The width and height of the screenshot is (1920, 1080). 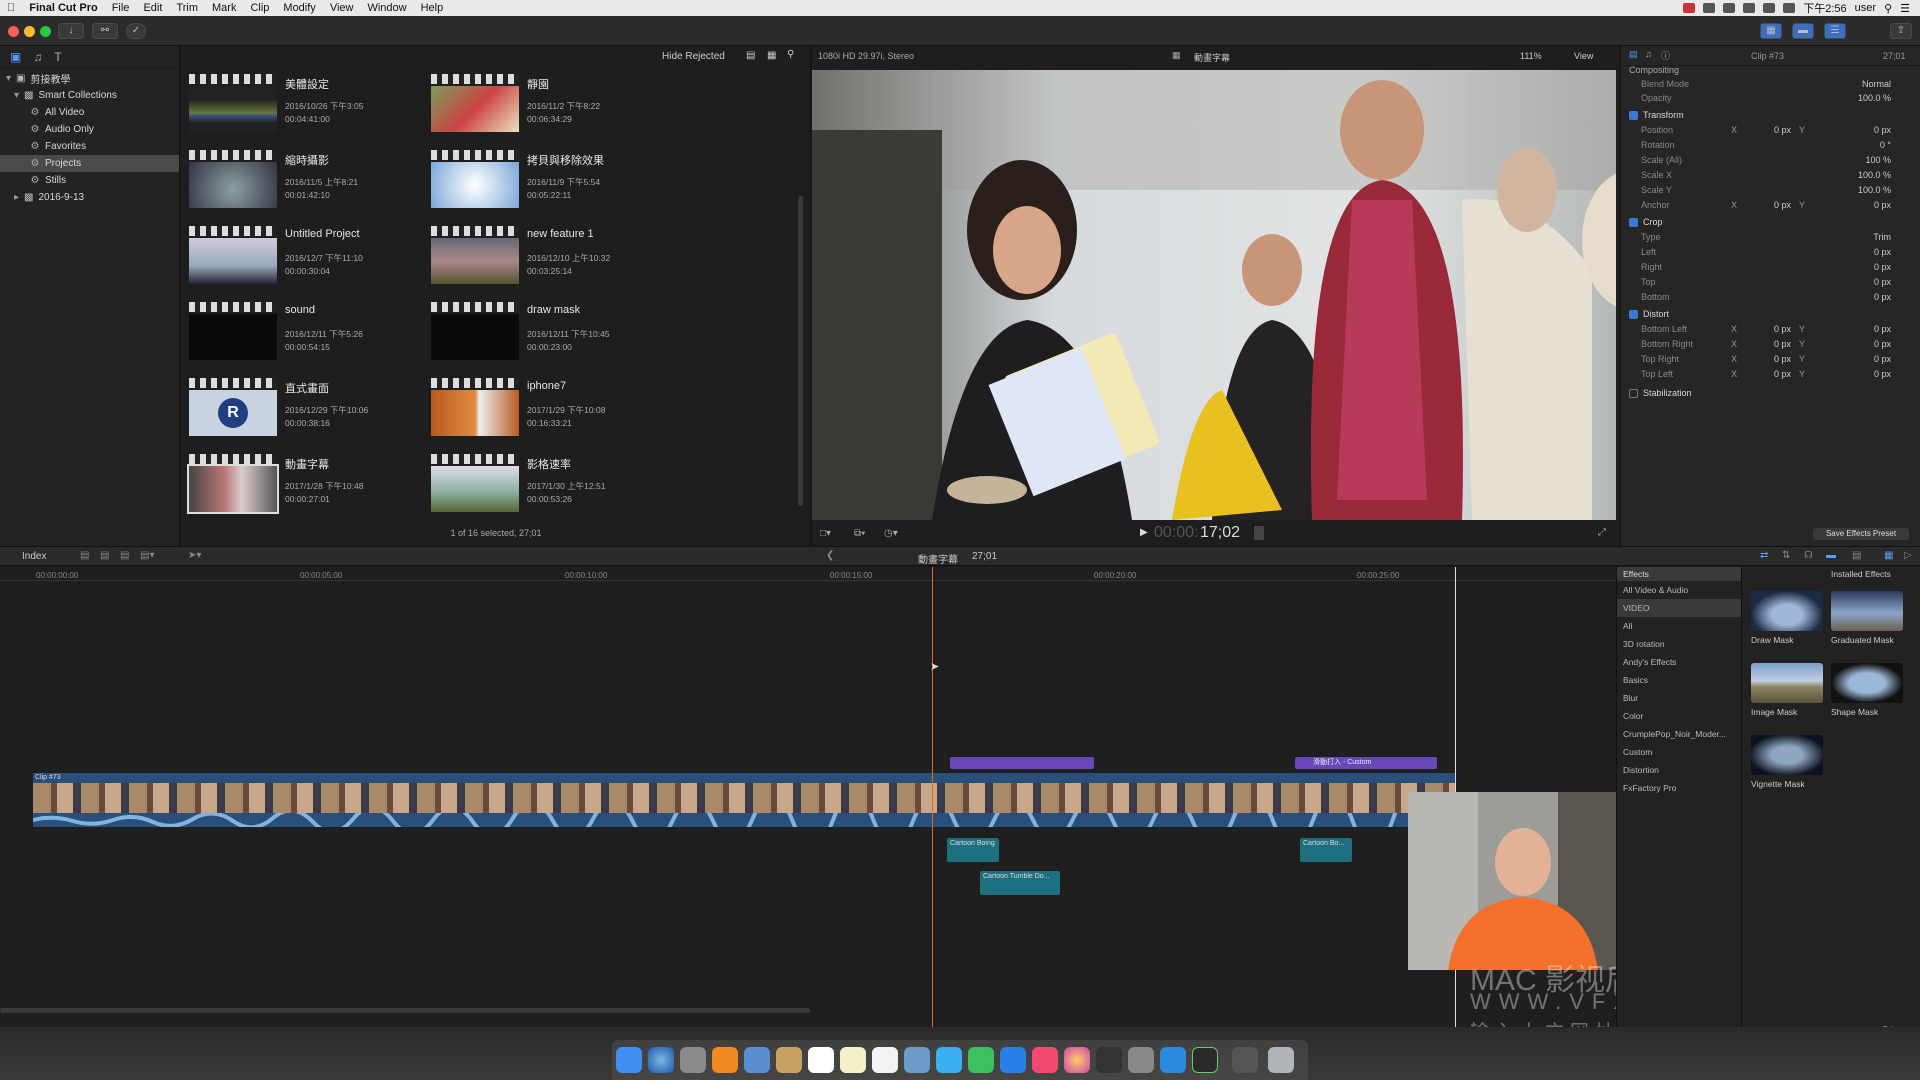 What do you see at coordinates (1789, 8) in the screenshot?
I see `input-source-icon` at bounding box center [1789, 8].